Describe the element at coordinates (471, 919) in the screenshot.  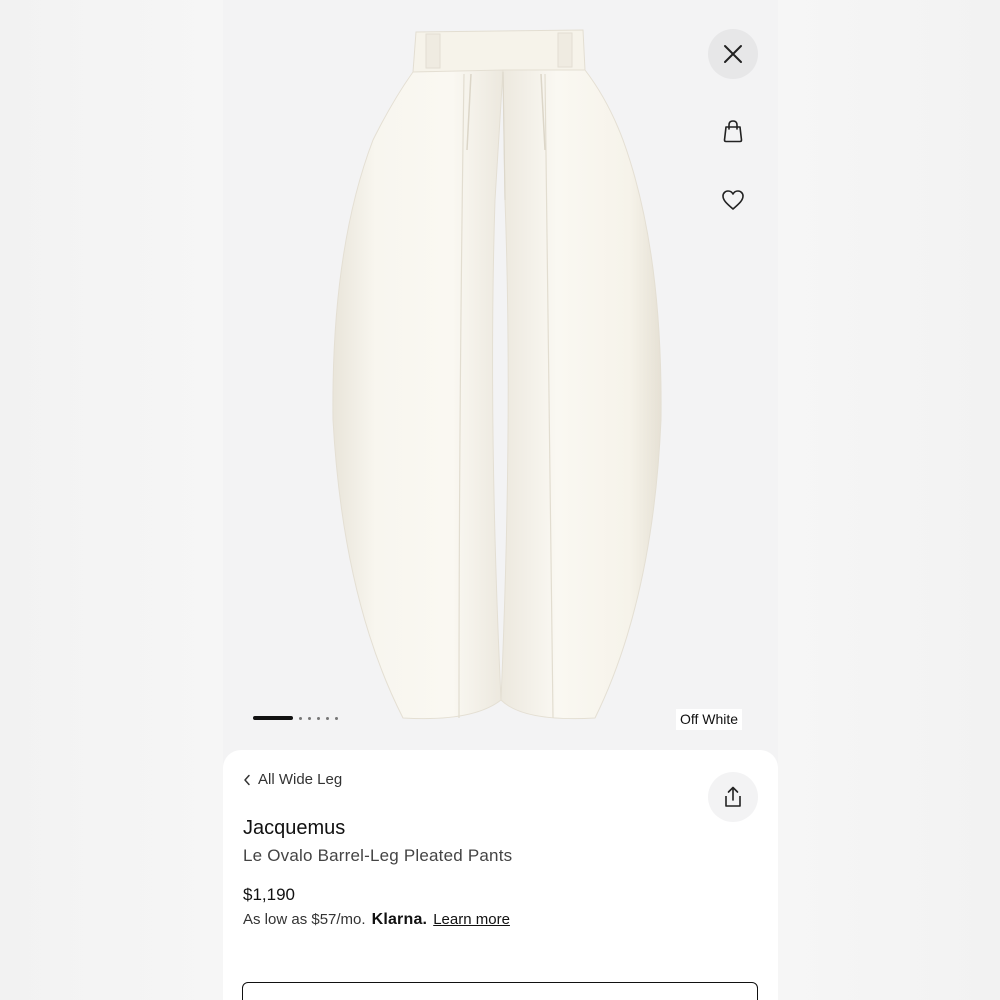
I see `learn-more-link: Learn more` at that location.